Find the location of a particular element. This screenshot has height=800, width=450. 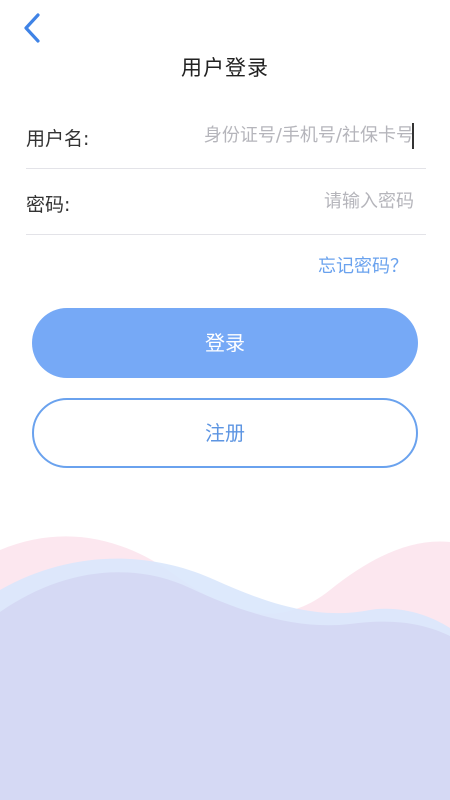

username-label: 用户名: is located at coordinates (58, 139).